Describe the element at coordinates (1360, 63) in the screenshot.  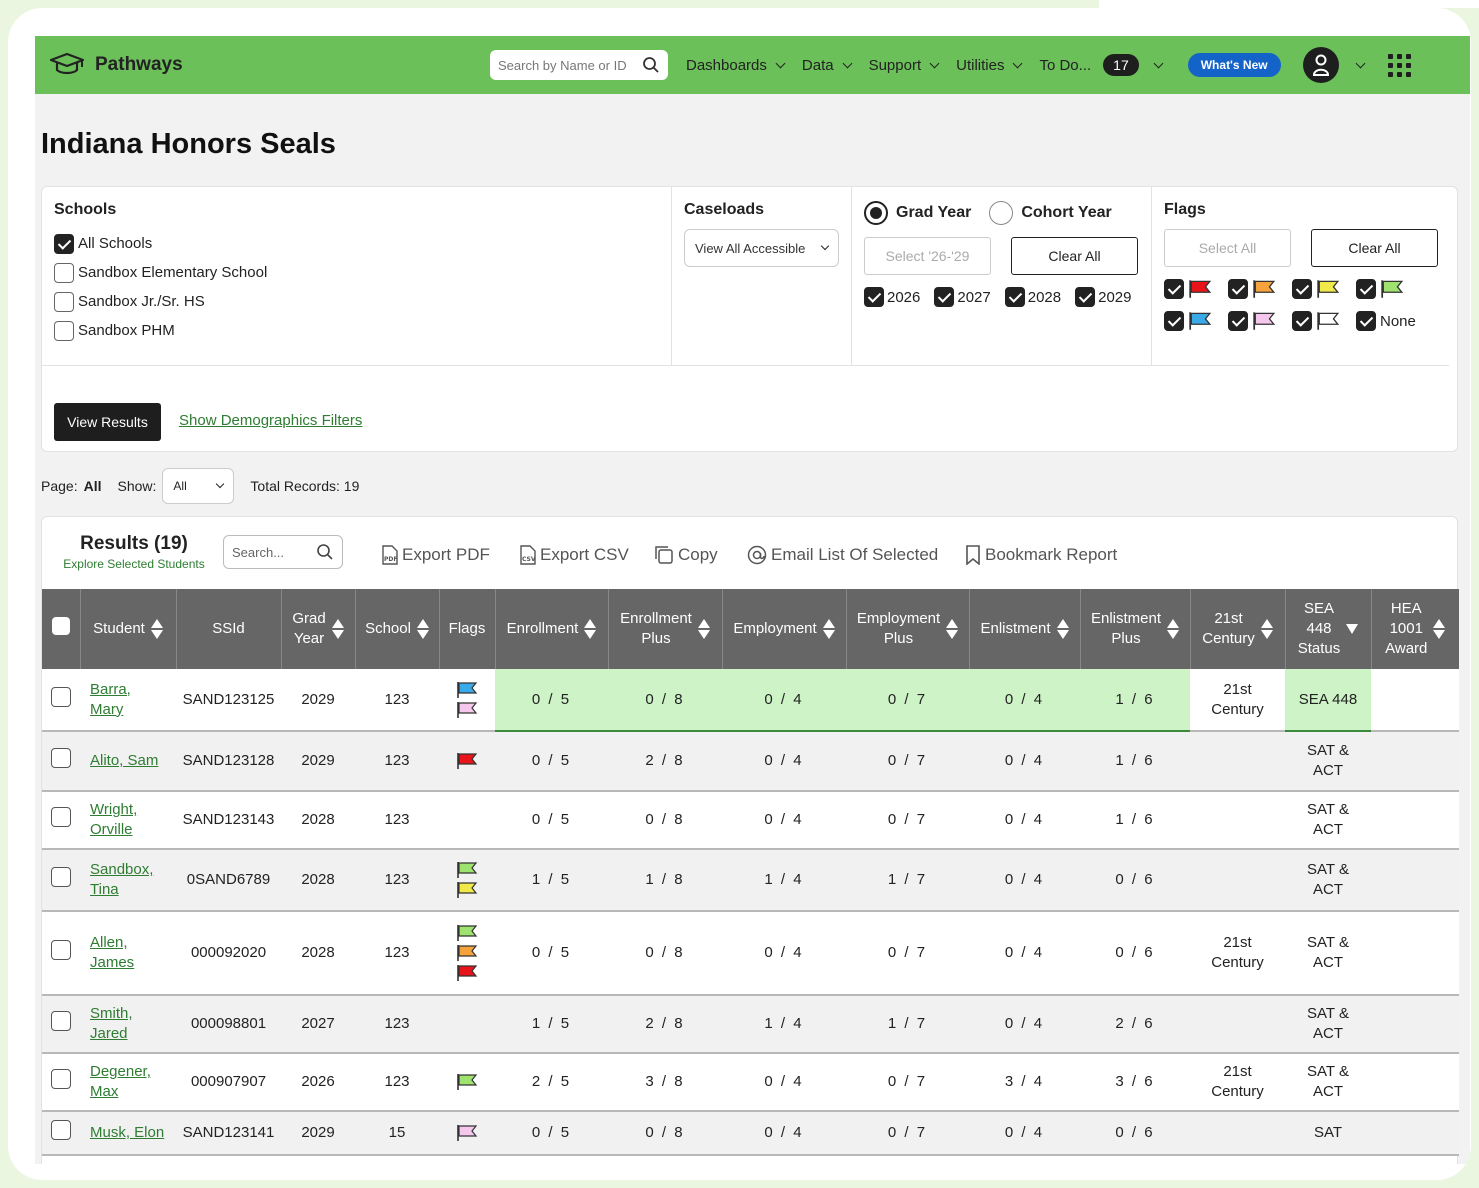
I see `user-menu-chevron-icon` at that location.